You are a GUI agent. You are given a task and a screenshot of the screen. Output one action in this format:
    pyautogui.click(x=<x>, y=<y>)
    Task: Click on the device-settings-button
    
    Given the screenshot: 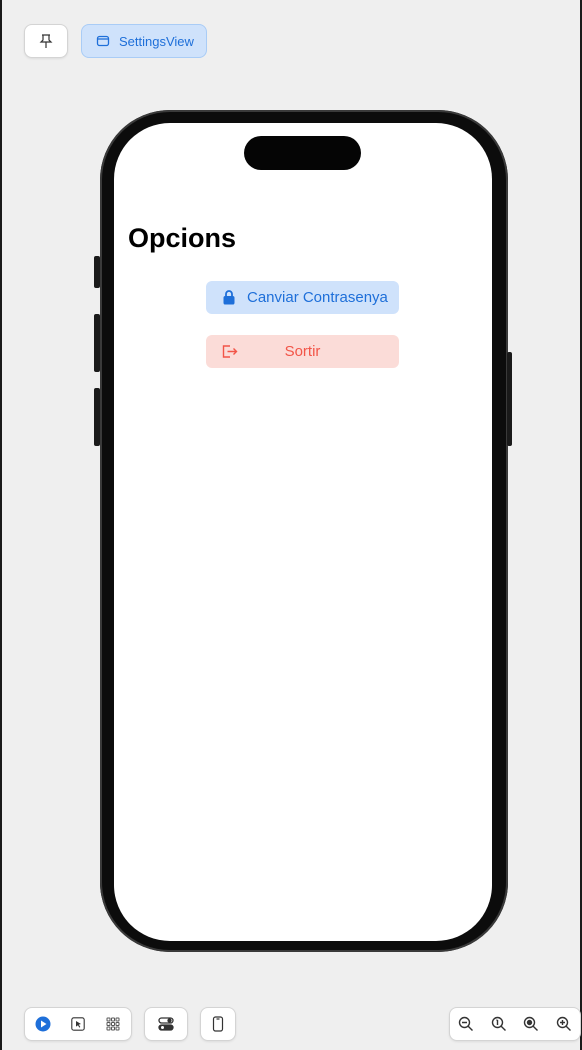 What is the action you would take?
    pyautogui.click(x=166, y=1024)
    